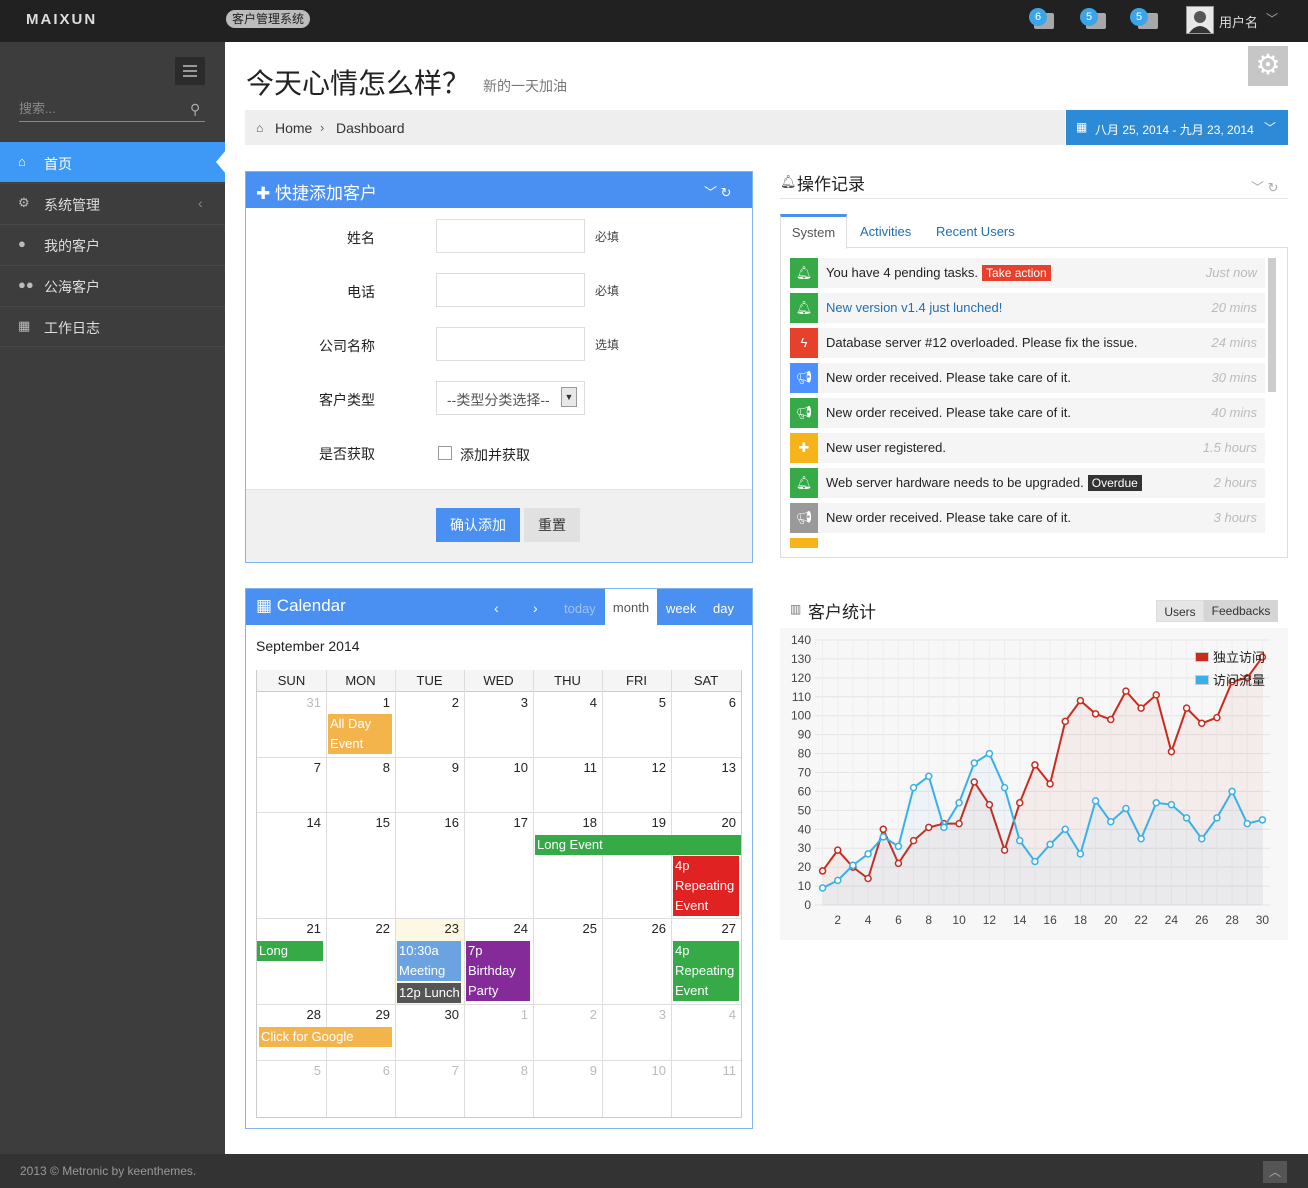 The width and height of the screenshot is (1308, 1188). Describe the element at coordinates (429, 993) in the screenshot. I see `calendar-event: 12p Lunch` at that location.